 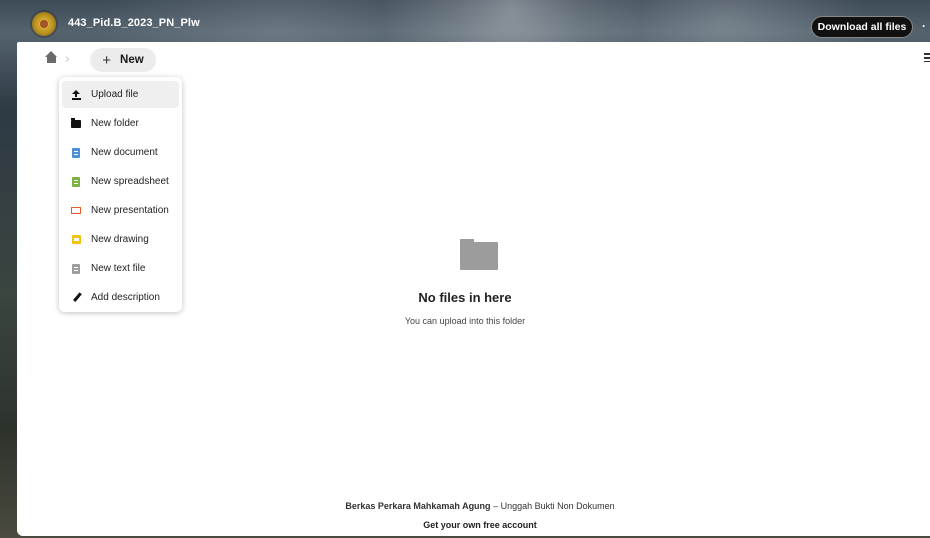 I want to click on drawing-icon, so click(x=76, y=240).